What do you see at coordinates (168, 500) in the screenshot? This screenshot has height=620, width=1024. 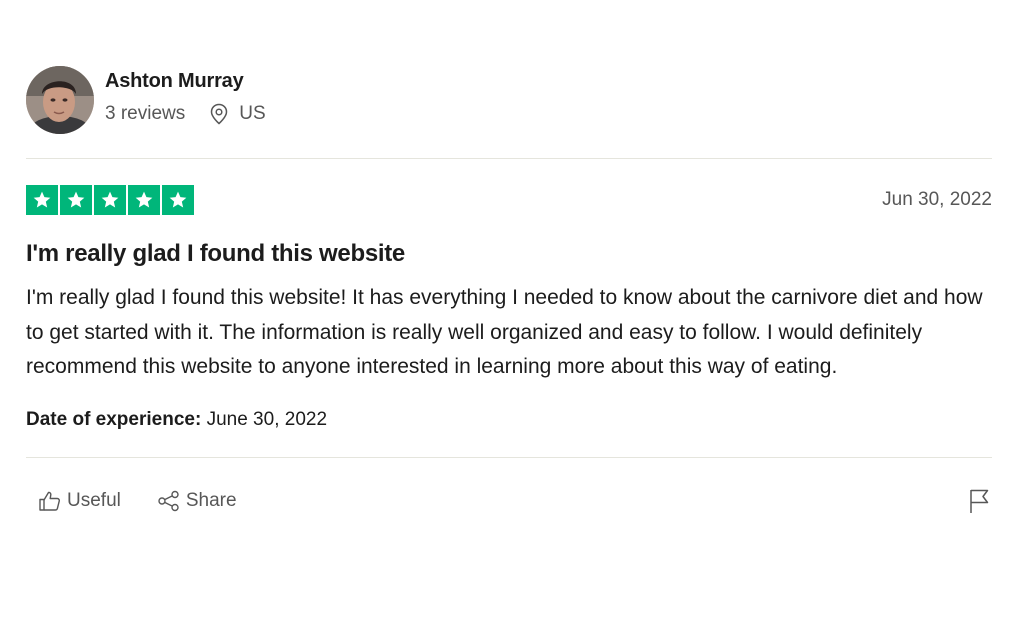 I see `share-icon` at bounding box center [168, 500].